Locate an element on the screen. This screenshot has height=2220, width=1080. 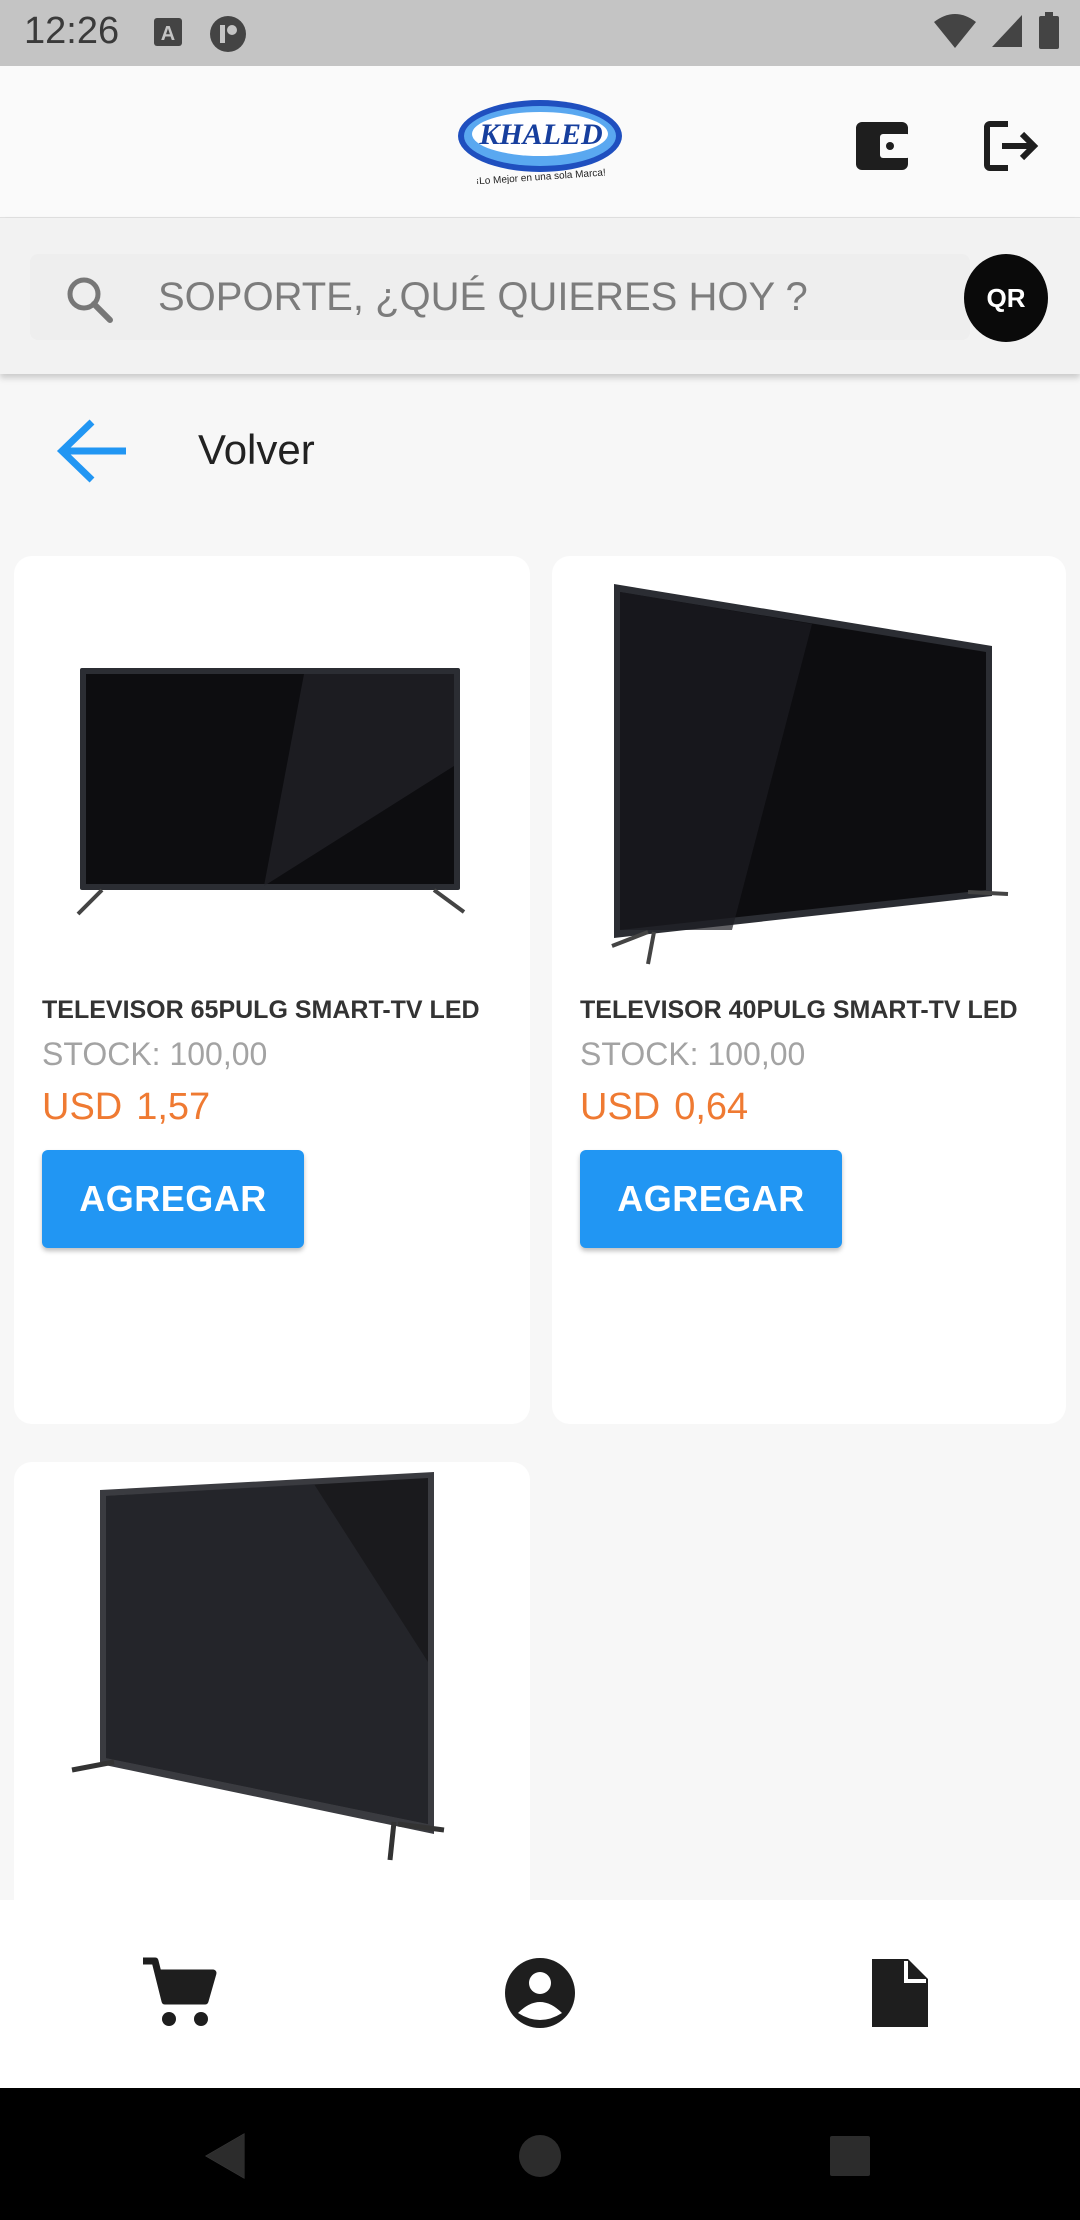
a-text-icon: A is located at coordinates (168, 36).